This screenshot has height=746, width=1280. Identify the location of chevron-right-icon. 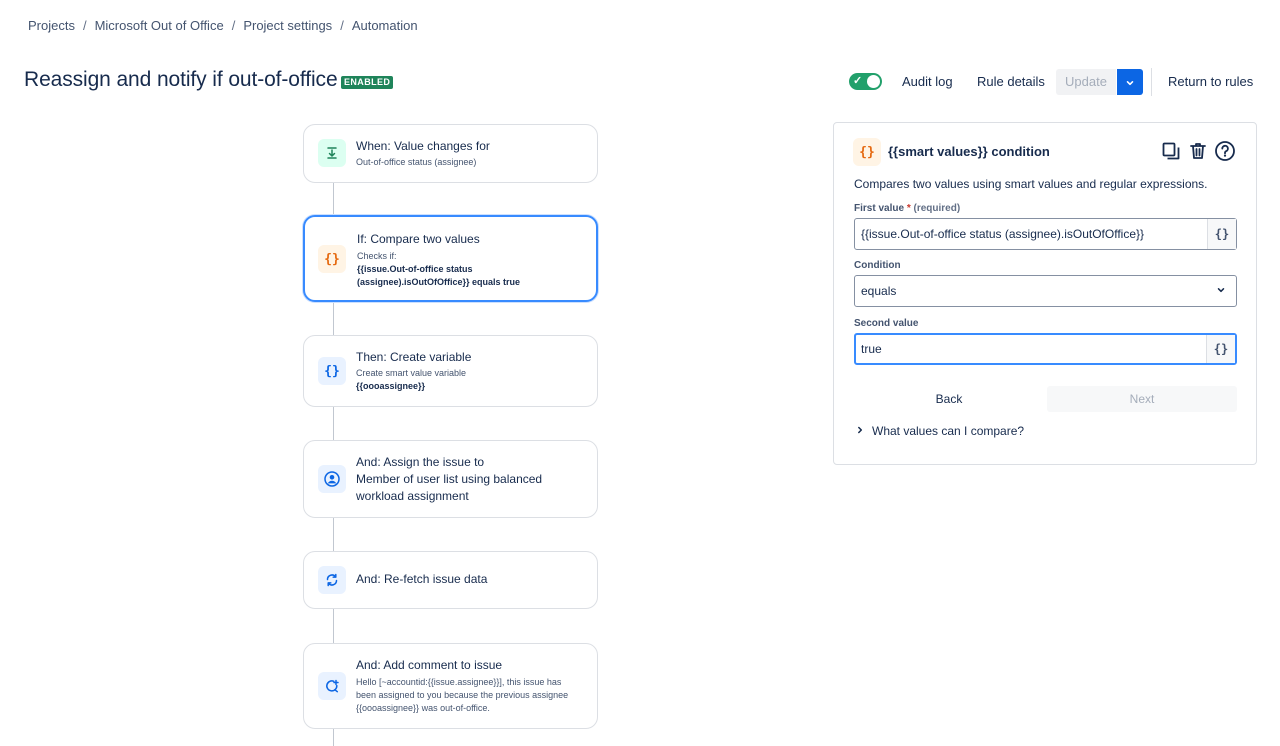
(860, 431).